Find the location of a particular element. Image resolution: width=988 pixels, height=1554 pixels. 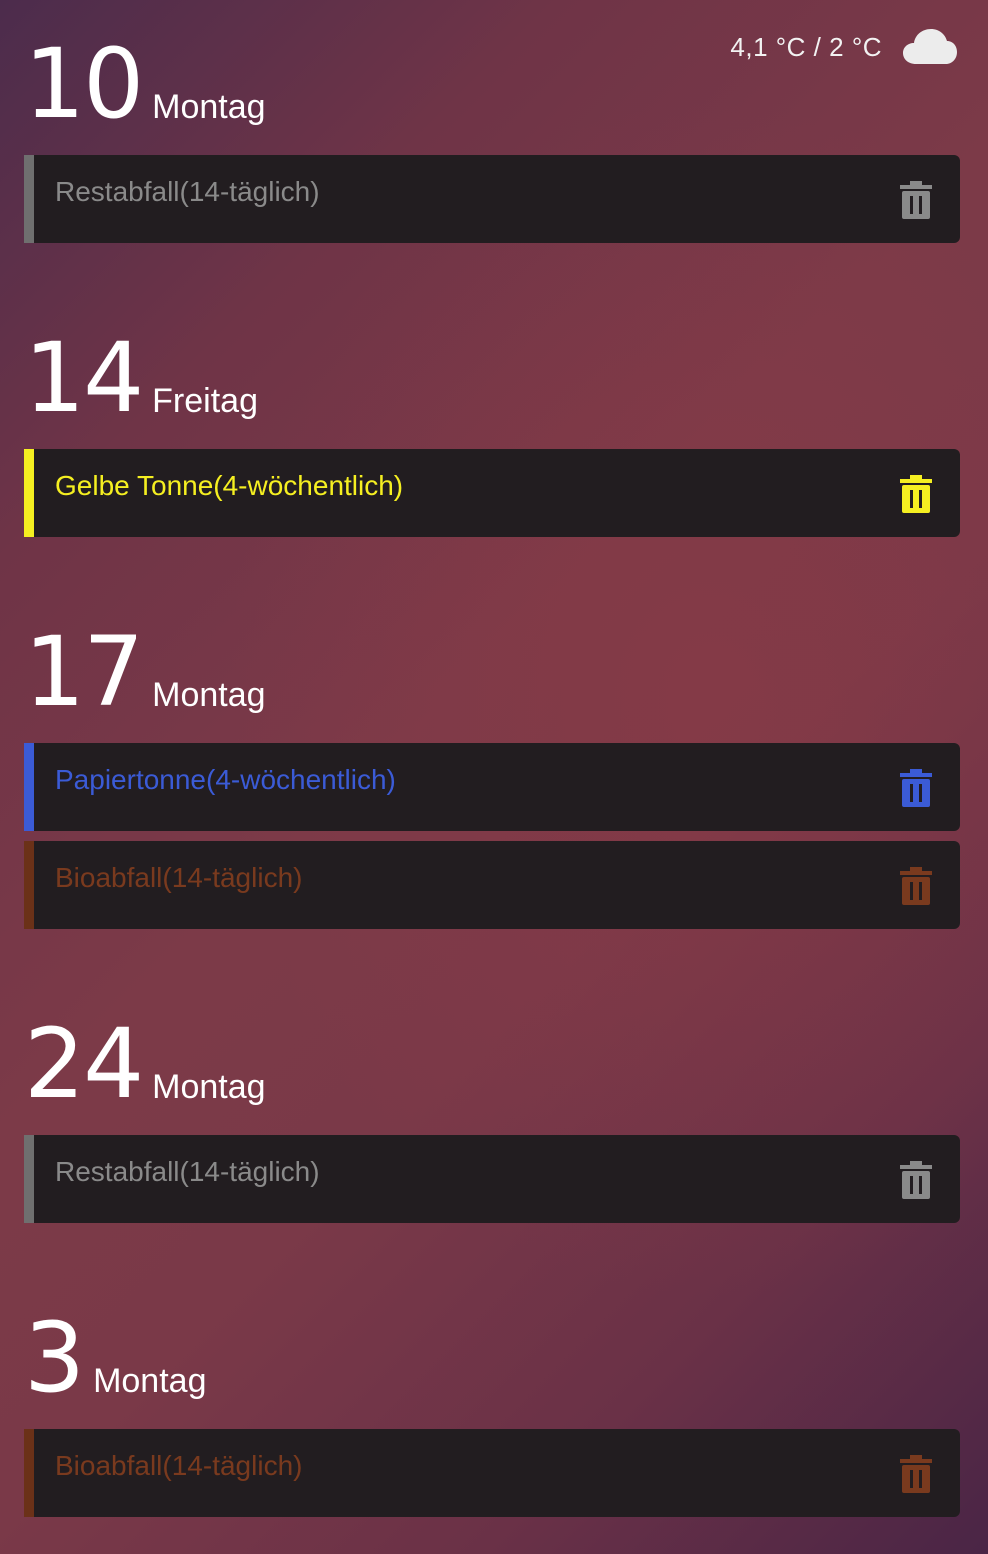

day-number: 14 is located at coordinates (84, 378).